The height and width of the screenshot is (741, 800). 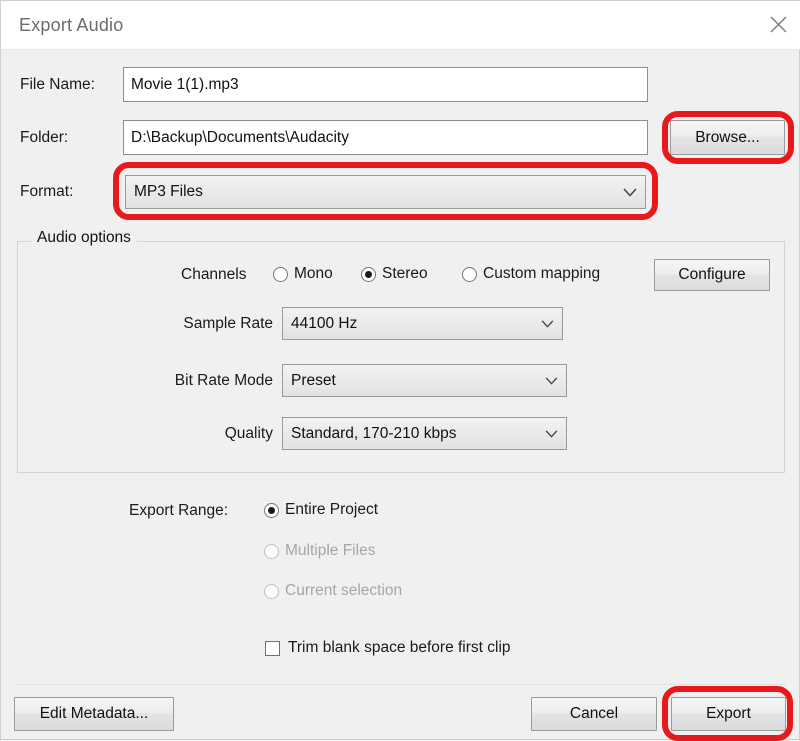 I want to click on quality-combobox: Standard, 170-210 kbps, so click(x=424, y=433).